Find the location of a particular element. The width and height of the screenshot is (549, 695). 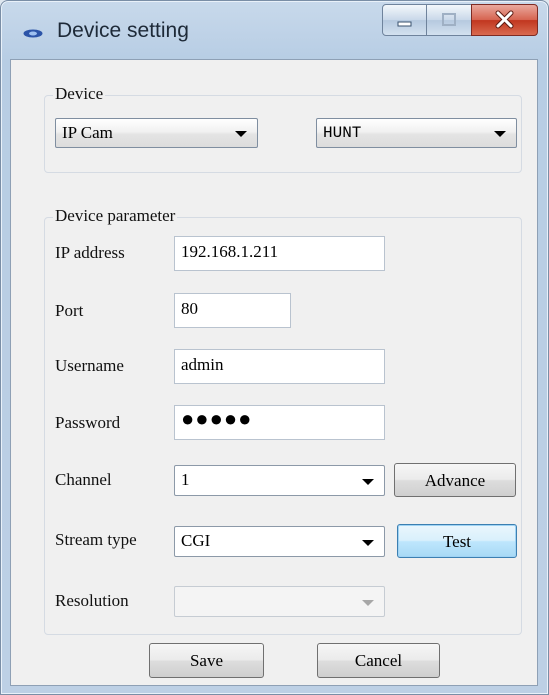

channel-label: Channel is located at coordinates (83, 479).